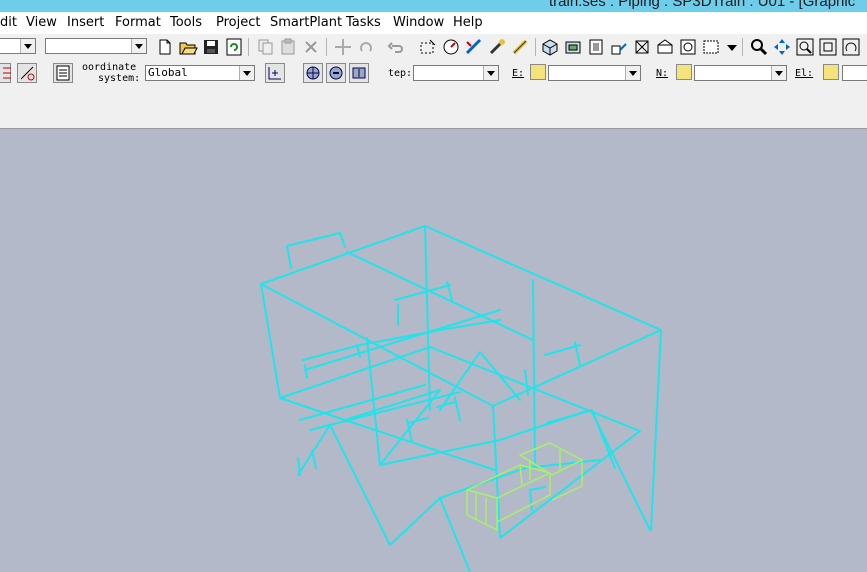  What do you see at coordinates (63, 73) in the screenshot?
I see `properties-icon` at bounding box center [63, 73].